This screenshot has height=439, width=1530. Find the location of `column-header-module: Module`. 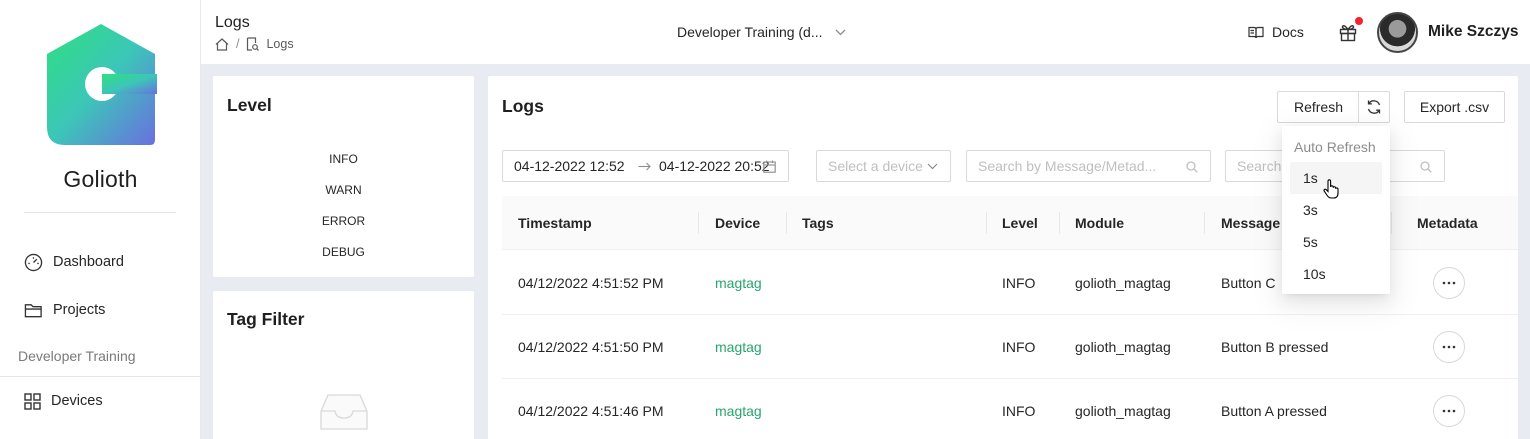

column-header-module: Module is located at coordinates (1099, 223).